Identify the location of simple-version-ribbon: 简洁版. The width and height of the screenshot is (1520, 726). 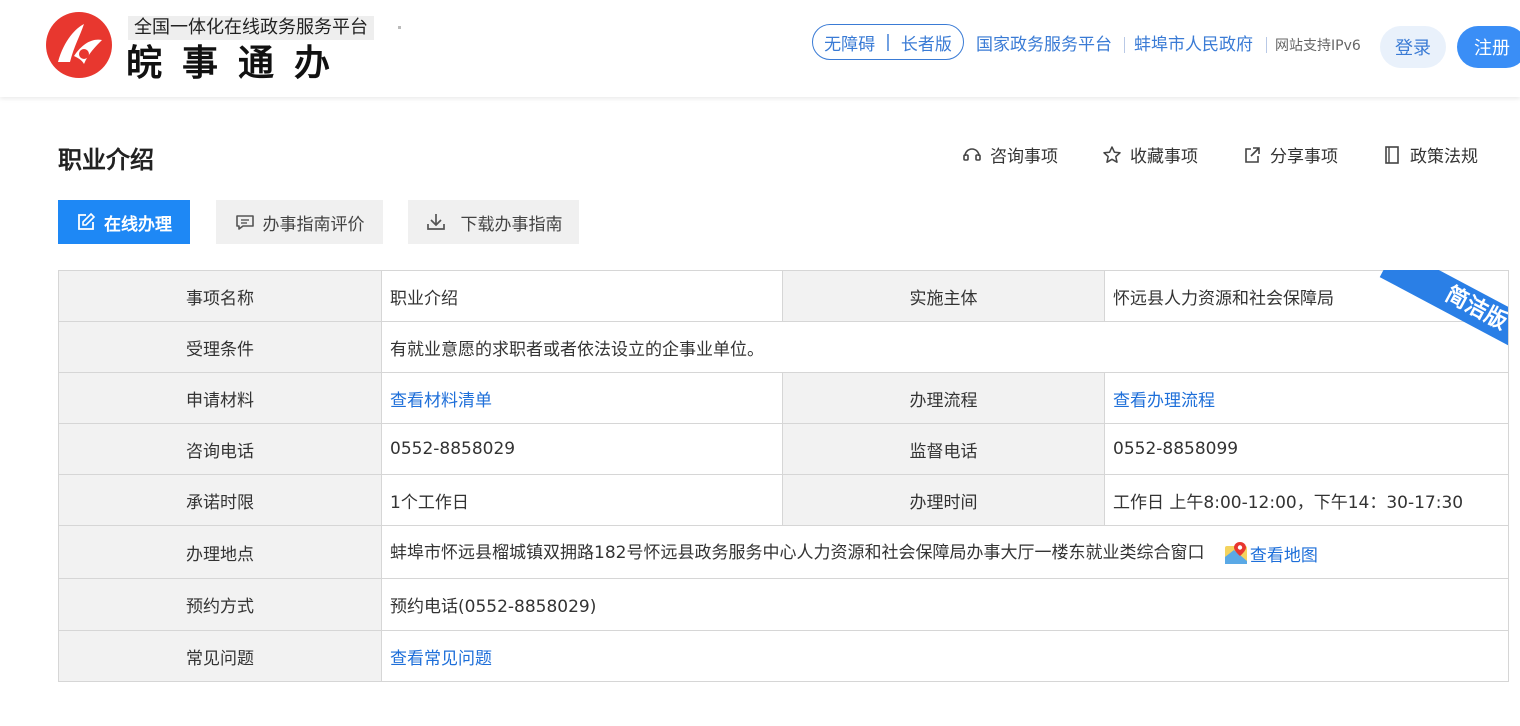
(1433, 309).